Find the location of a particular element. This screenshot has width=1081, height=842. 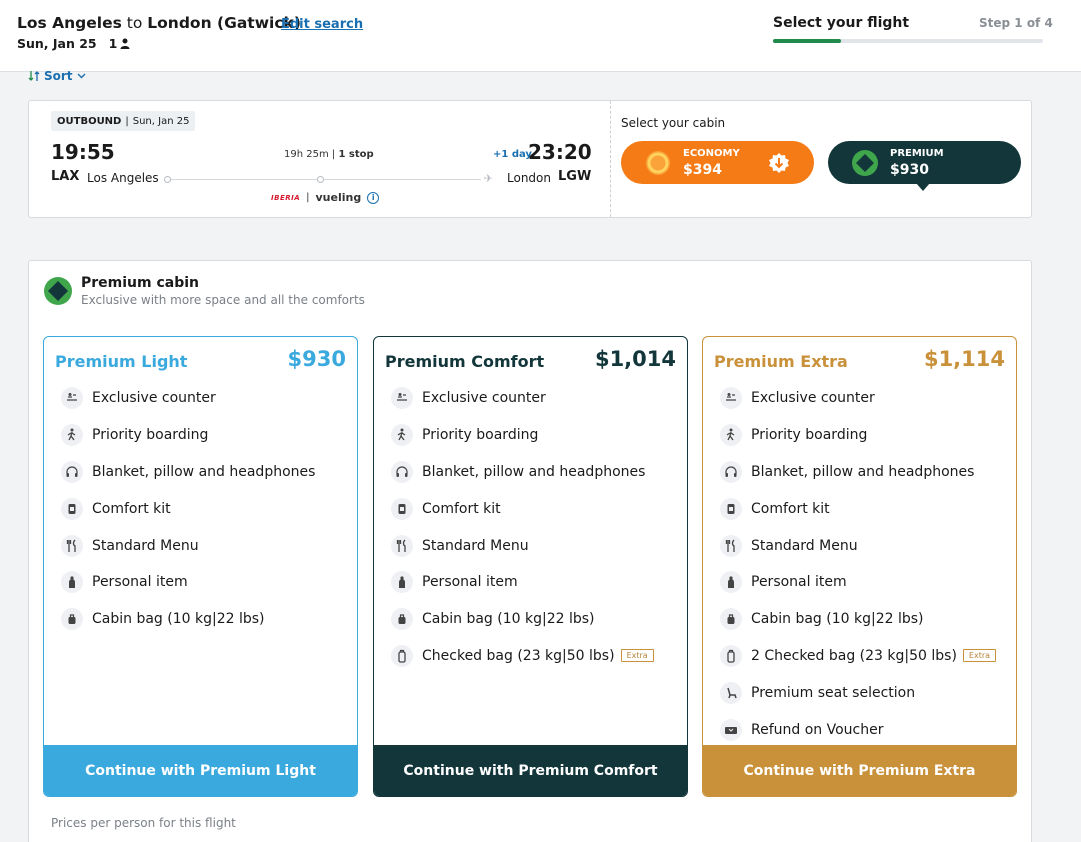

passenger-count: 1 is located at coordinates (120, 43).